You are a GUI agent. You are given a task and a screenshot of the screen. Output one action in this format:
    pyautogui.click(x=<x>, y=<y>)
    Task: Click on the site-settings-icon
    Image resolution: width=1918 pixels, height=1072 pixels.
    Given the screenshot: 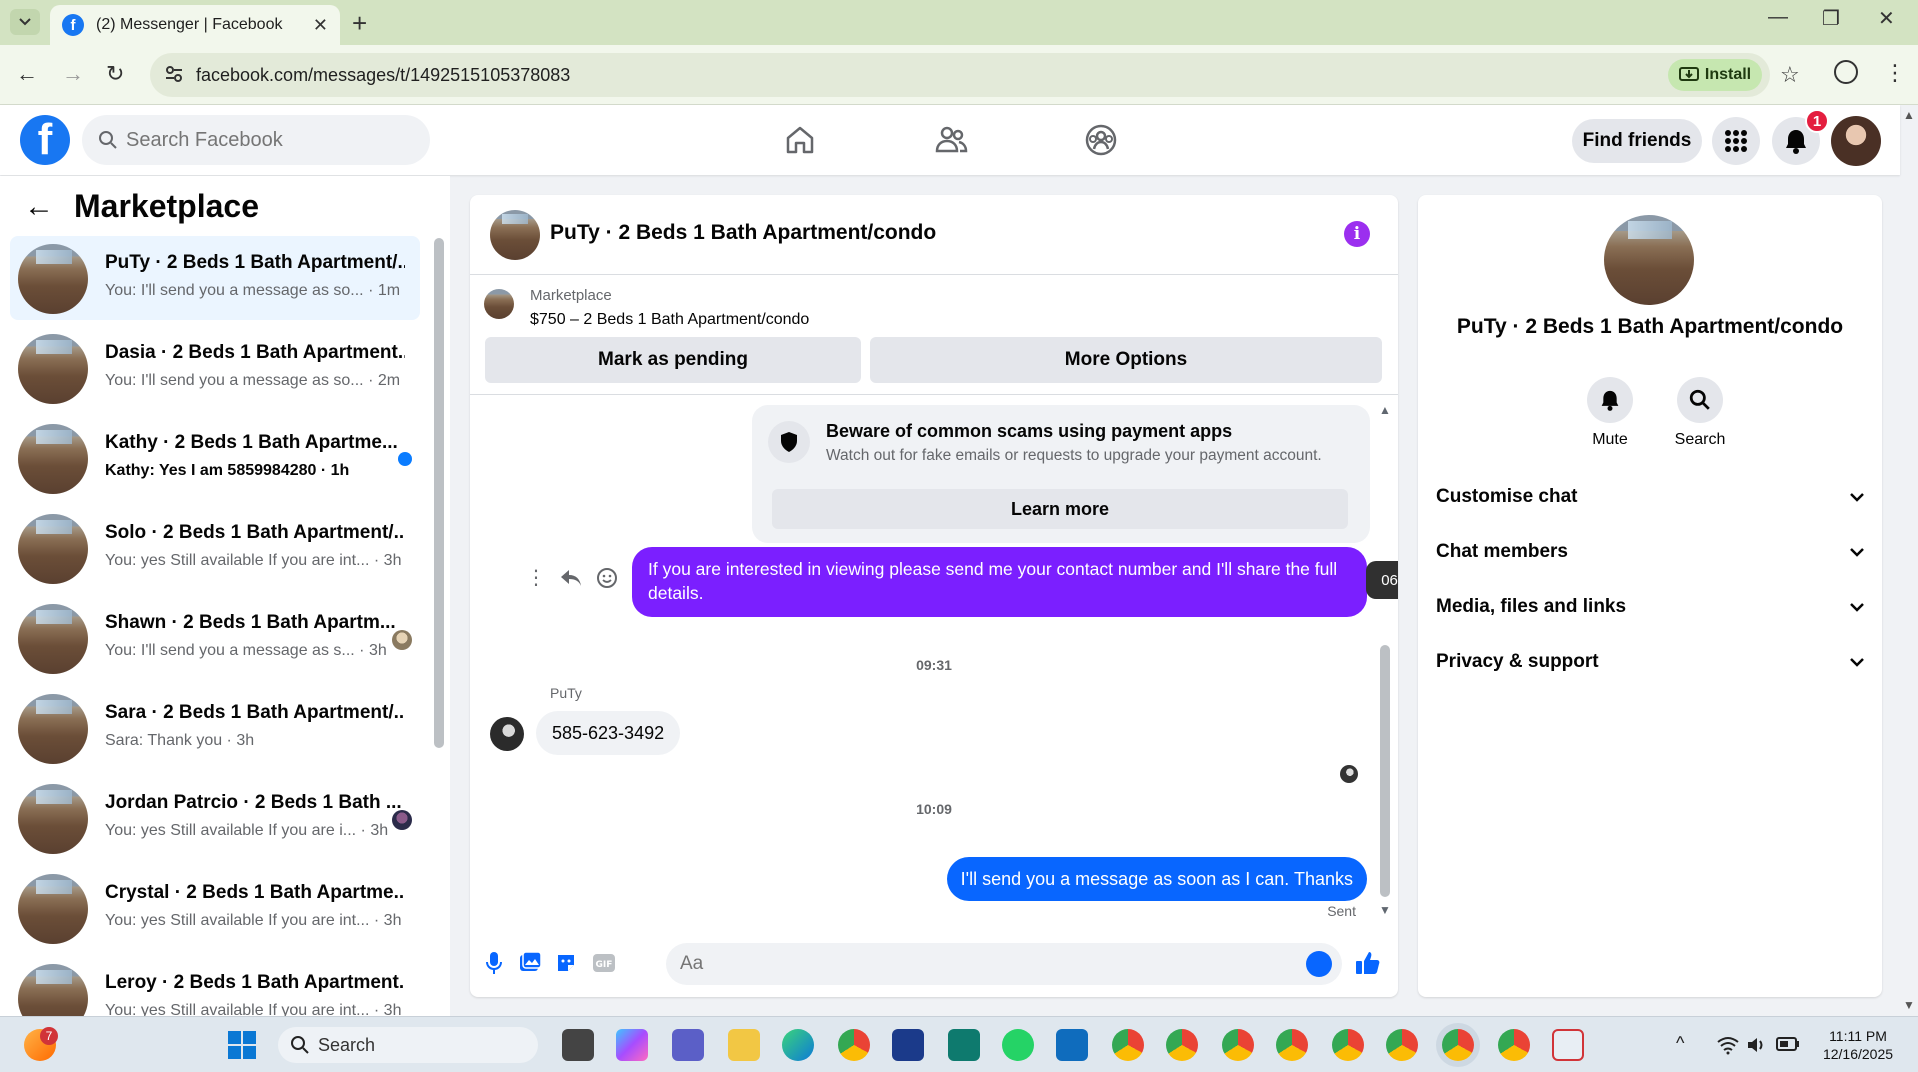 What is the action you would take?
    pyautogui.click(x=174, y=74)
    